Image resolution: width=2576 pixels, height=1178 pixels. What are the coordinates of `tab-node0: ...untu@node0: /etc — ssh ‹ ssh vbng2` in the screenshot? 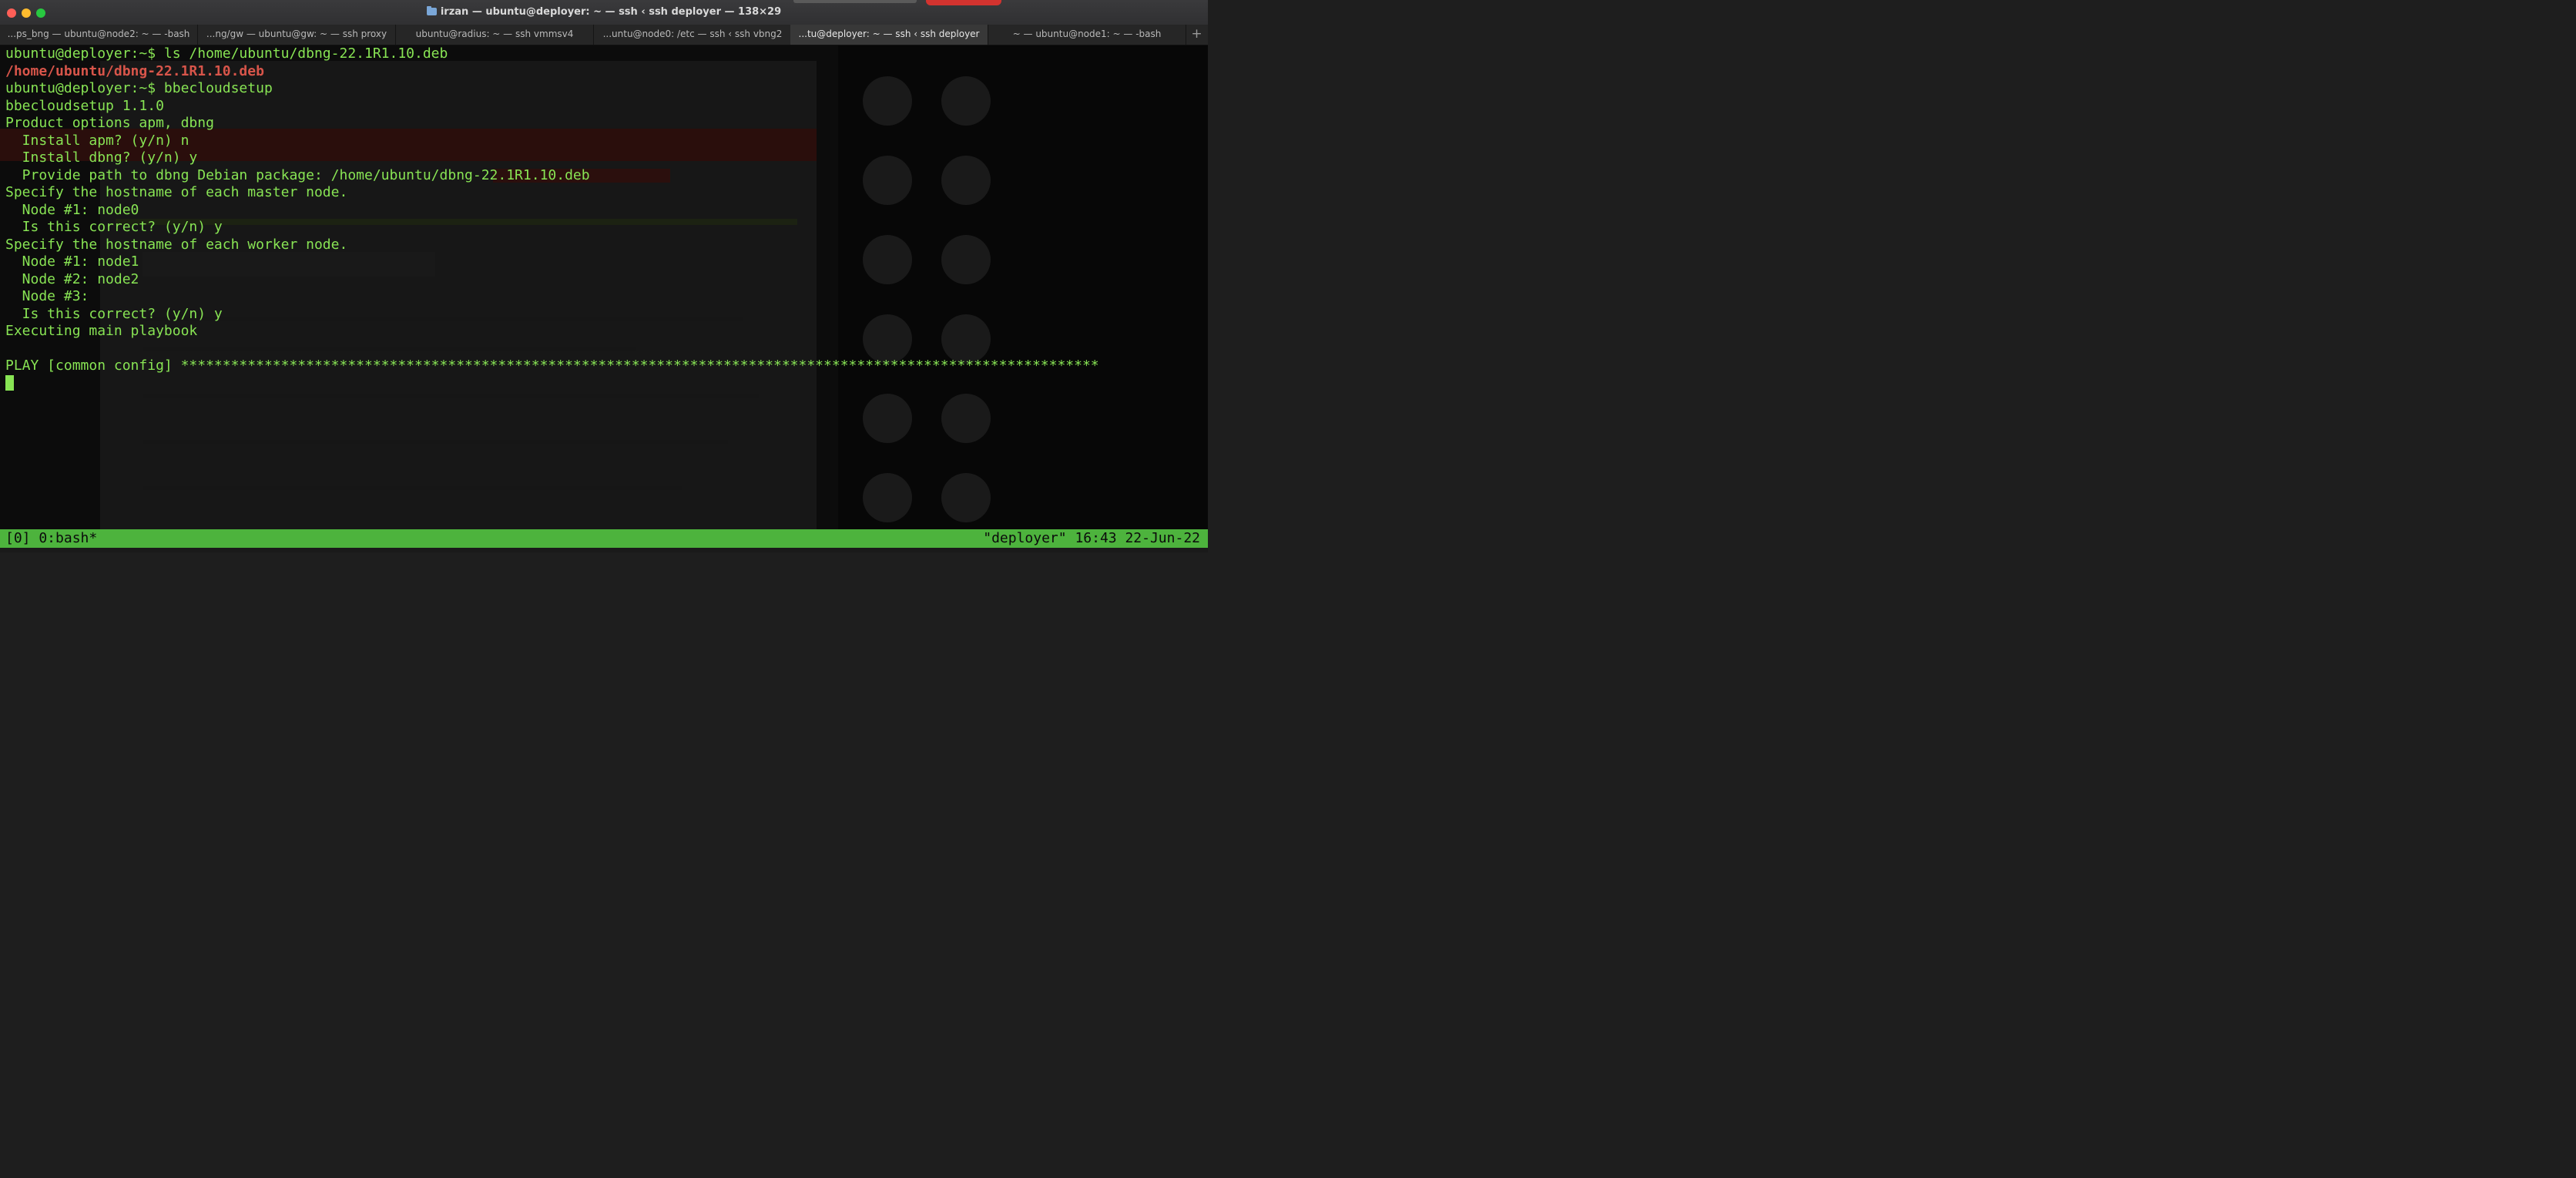 It's located at (693, 35).